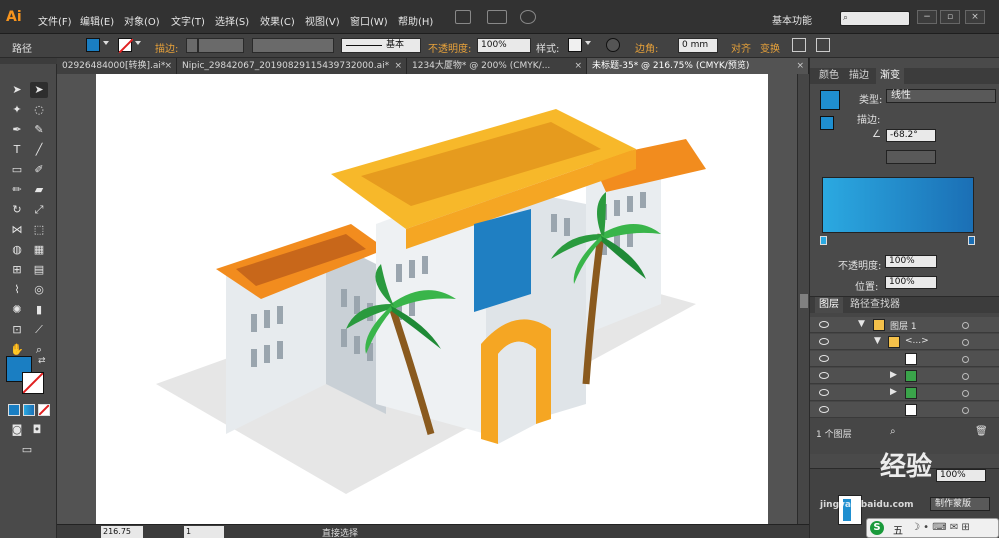 The width and height of the screenshot is (999, 538). What do you see at coordinates (827, 123) in the screenshot?
I see `fill-mini-swatch` at bounding box center [827, 123].